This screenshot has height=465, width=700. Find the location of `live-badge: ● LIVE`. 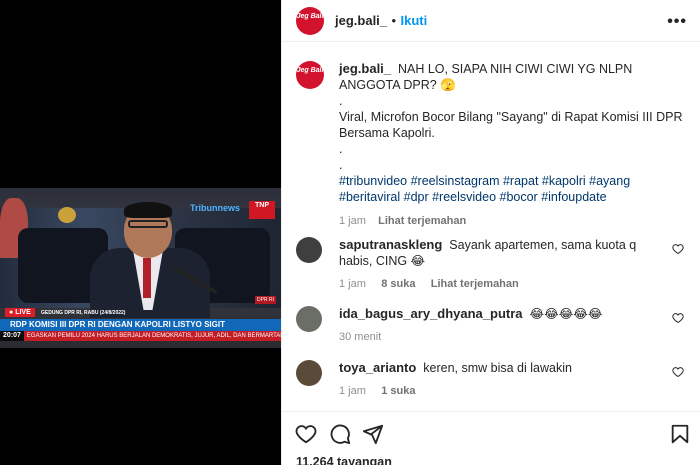

live-badge: ● LIVE is located at coordinates (20, 312).